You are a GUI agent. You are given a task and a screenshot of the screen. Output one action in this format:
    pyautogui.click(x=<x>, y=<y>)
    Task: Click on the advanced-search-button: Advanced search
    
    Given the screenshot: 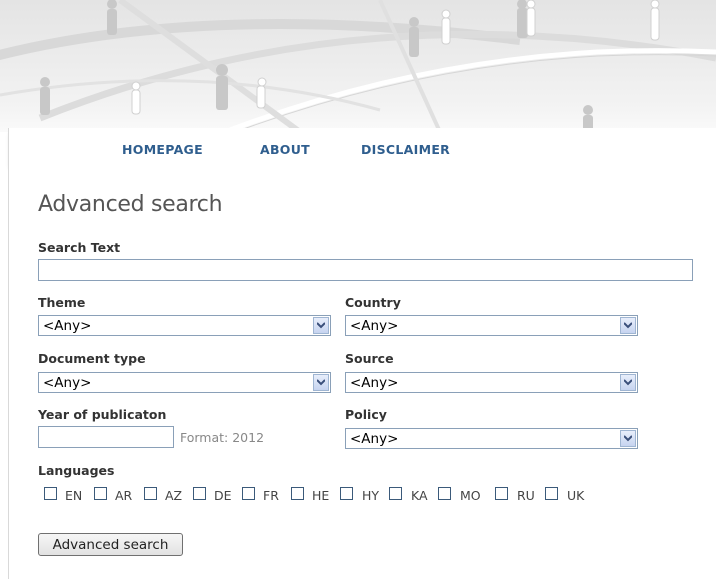 What is the action you would take?
    pyautogui.click(x=110, y=544)
    